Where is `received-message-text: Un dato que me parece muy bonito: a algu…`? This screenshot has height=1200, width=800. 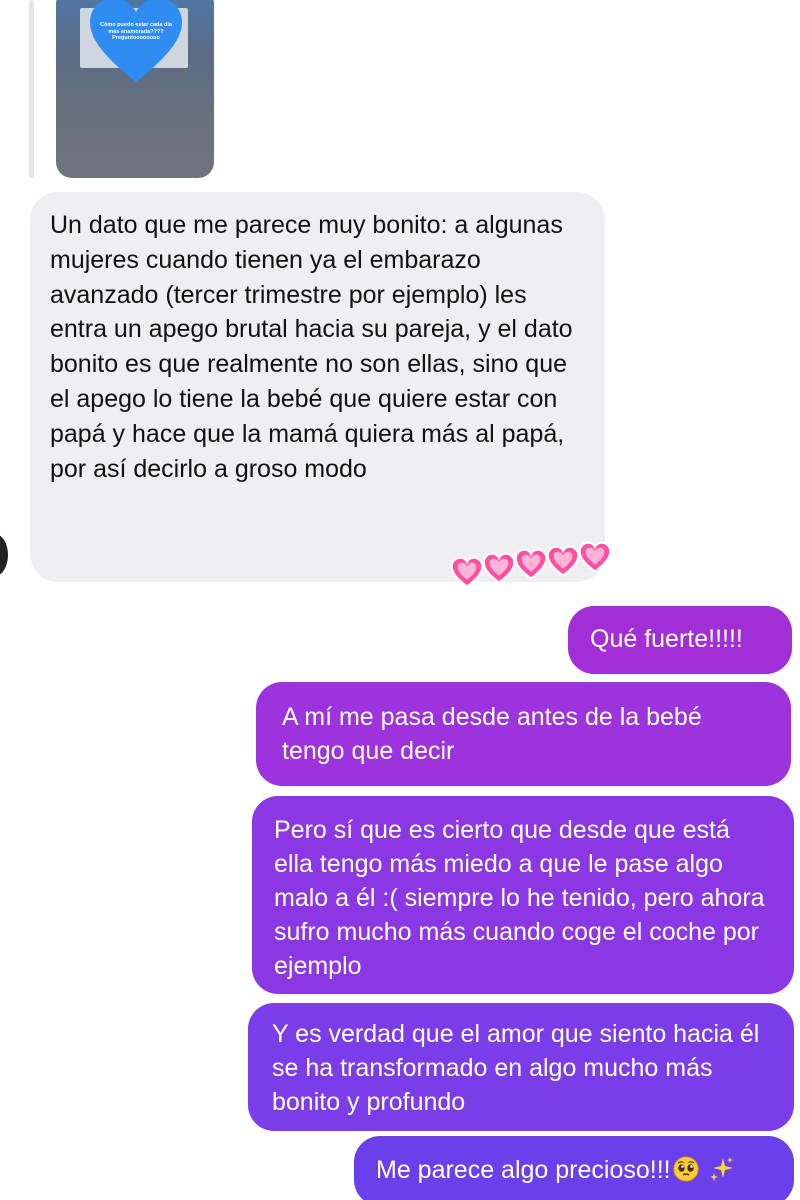
received-message-text: Un dato que me parece muy bonito: a algu… is located at coordinates (311, 347).